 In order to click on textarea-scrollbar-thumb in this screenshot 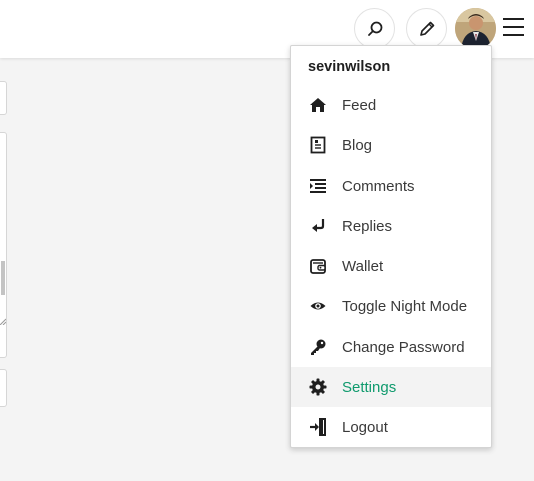, I will do `click(3, 278)`.